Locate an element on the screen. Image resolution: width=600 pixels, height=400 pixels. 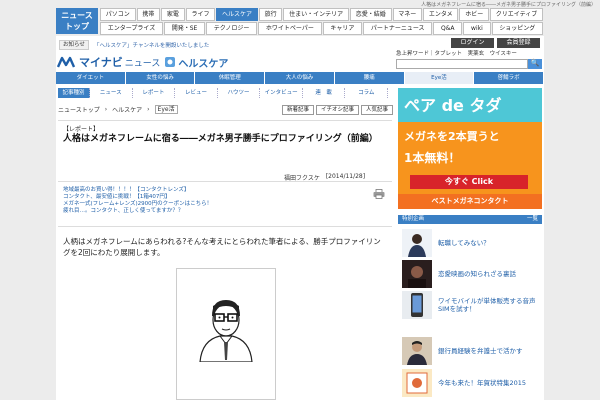
category-nav-item: 住まい・インテリア is located at coordinates (316, 14).